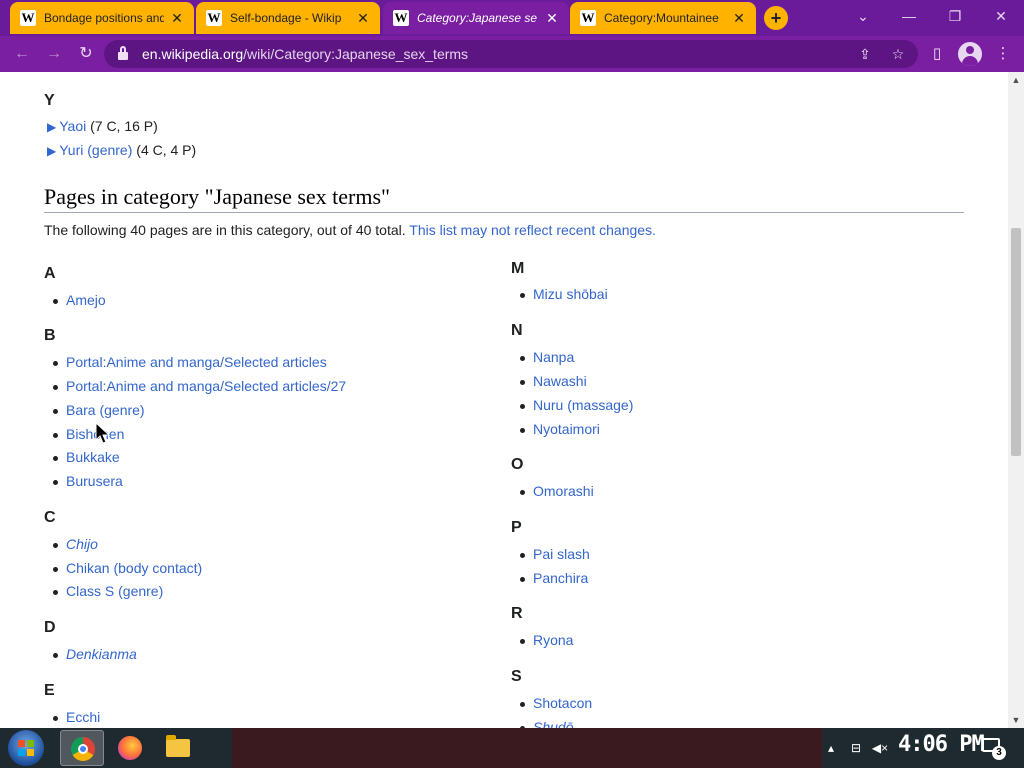 This screenshot has width=1024, height=768. What do you see at coordinates (550, 554) in the screenshot?
I see `page-link: Pai slash` at bounding box center [550, 554].